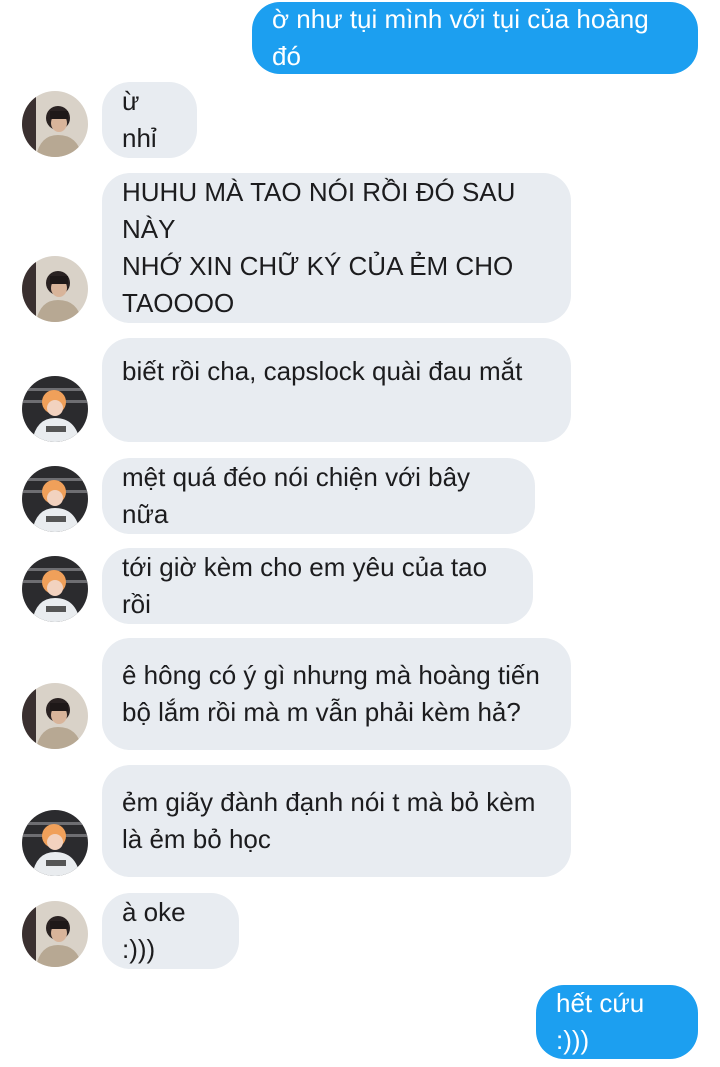 This screenshot has width=720, height=1067. I want to click on message-text: mệt quá đéo nói chiện với bây nữa, so click(296, 495).